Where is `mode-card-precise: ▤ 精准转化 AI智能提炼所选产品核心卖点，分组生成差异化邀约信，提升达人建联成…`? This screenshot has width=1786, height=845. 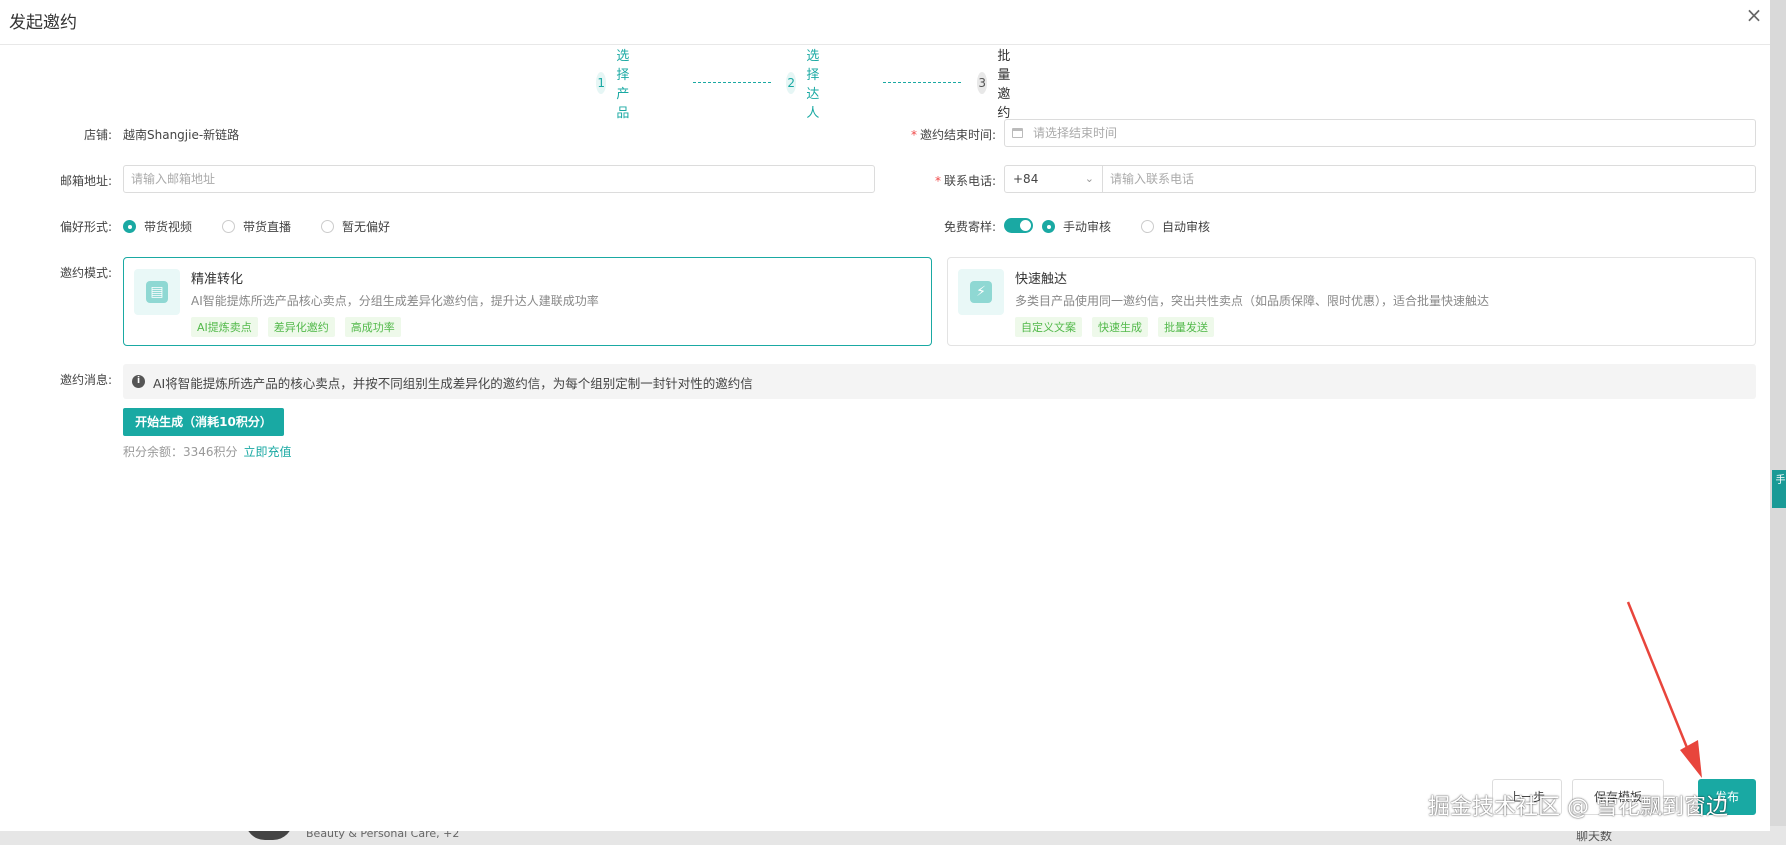 mode-card-precise: ▤ 精准转化 AI智能提炼所选产品核心卖点，分组生成差异化邀约信，提升达人建联成… is located at coordinates (527, 301).